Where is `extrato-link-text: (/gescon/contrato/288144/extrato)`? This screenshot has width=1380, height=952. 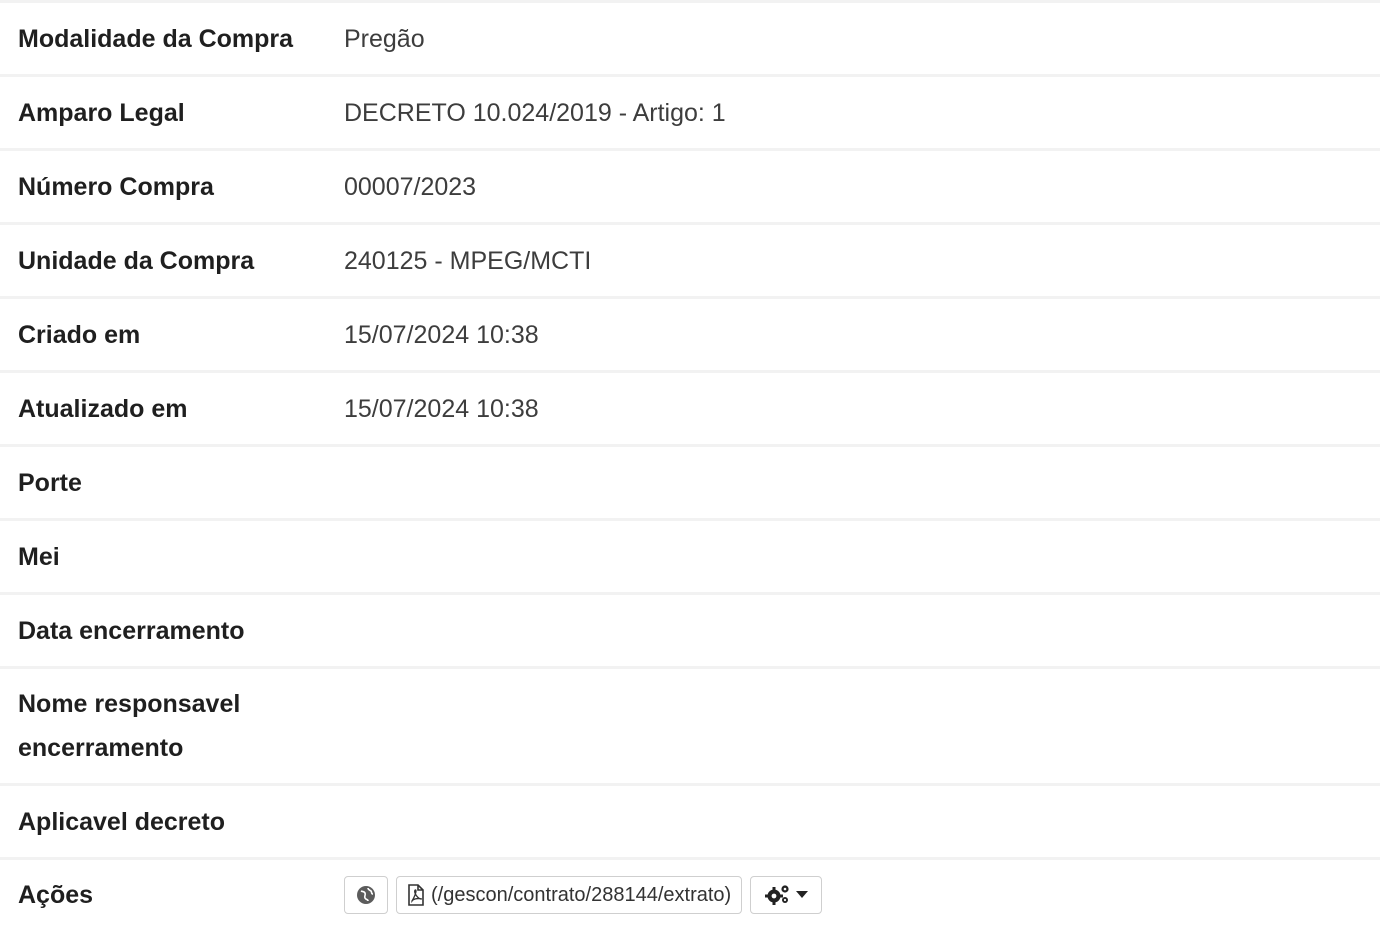 extrato-link-text: (/gescon/contrato/288144/extrato) is located at coordinates (581, 895).